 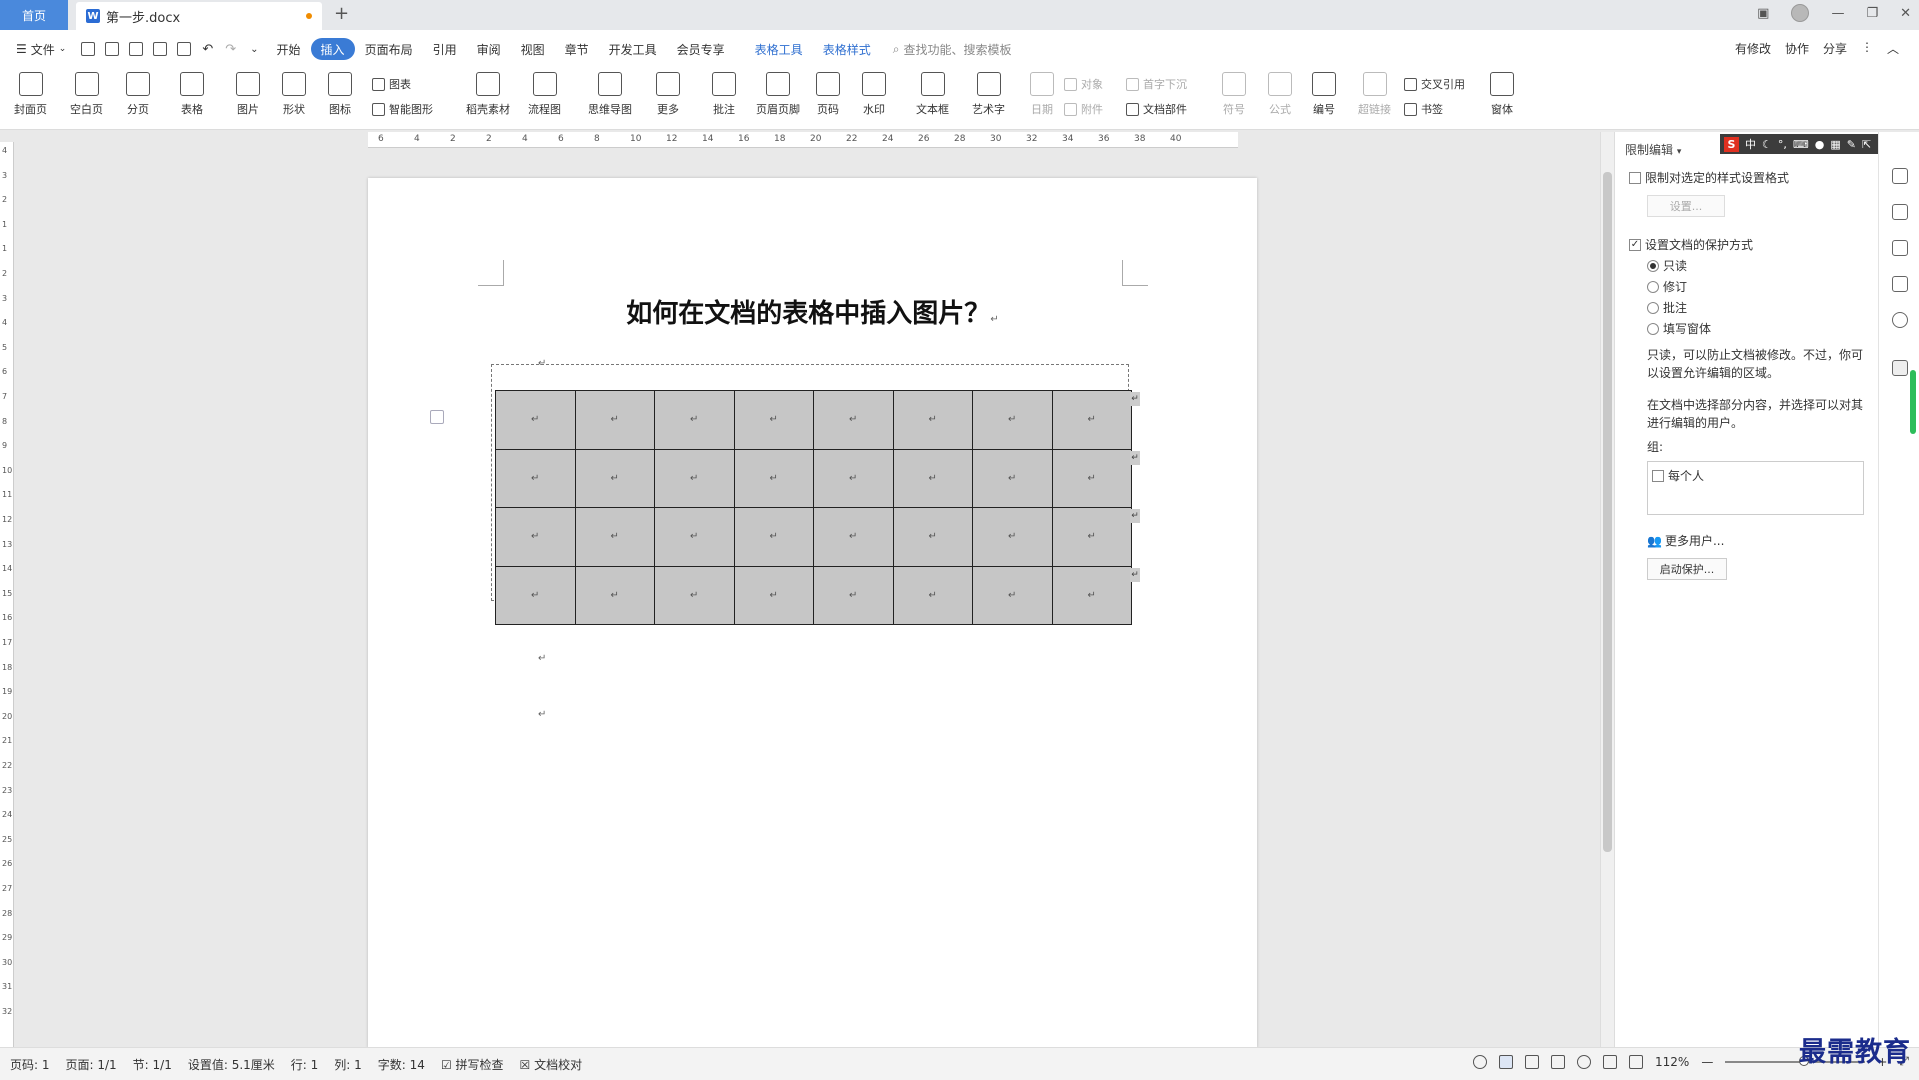 I want to click on fit-page-icon, so click(x=1636, y=1061).